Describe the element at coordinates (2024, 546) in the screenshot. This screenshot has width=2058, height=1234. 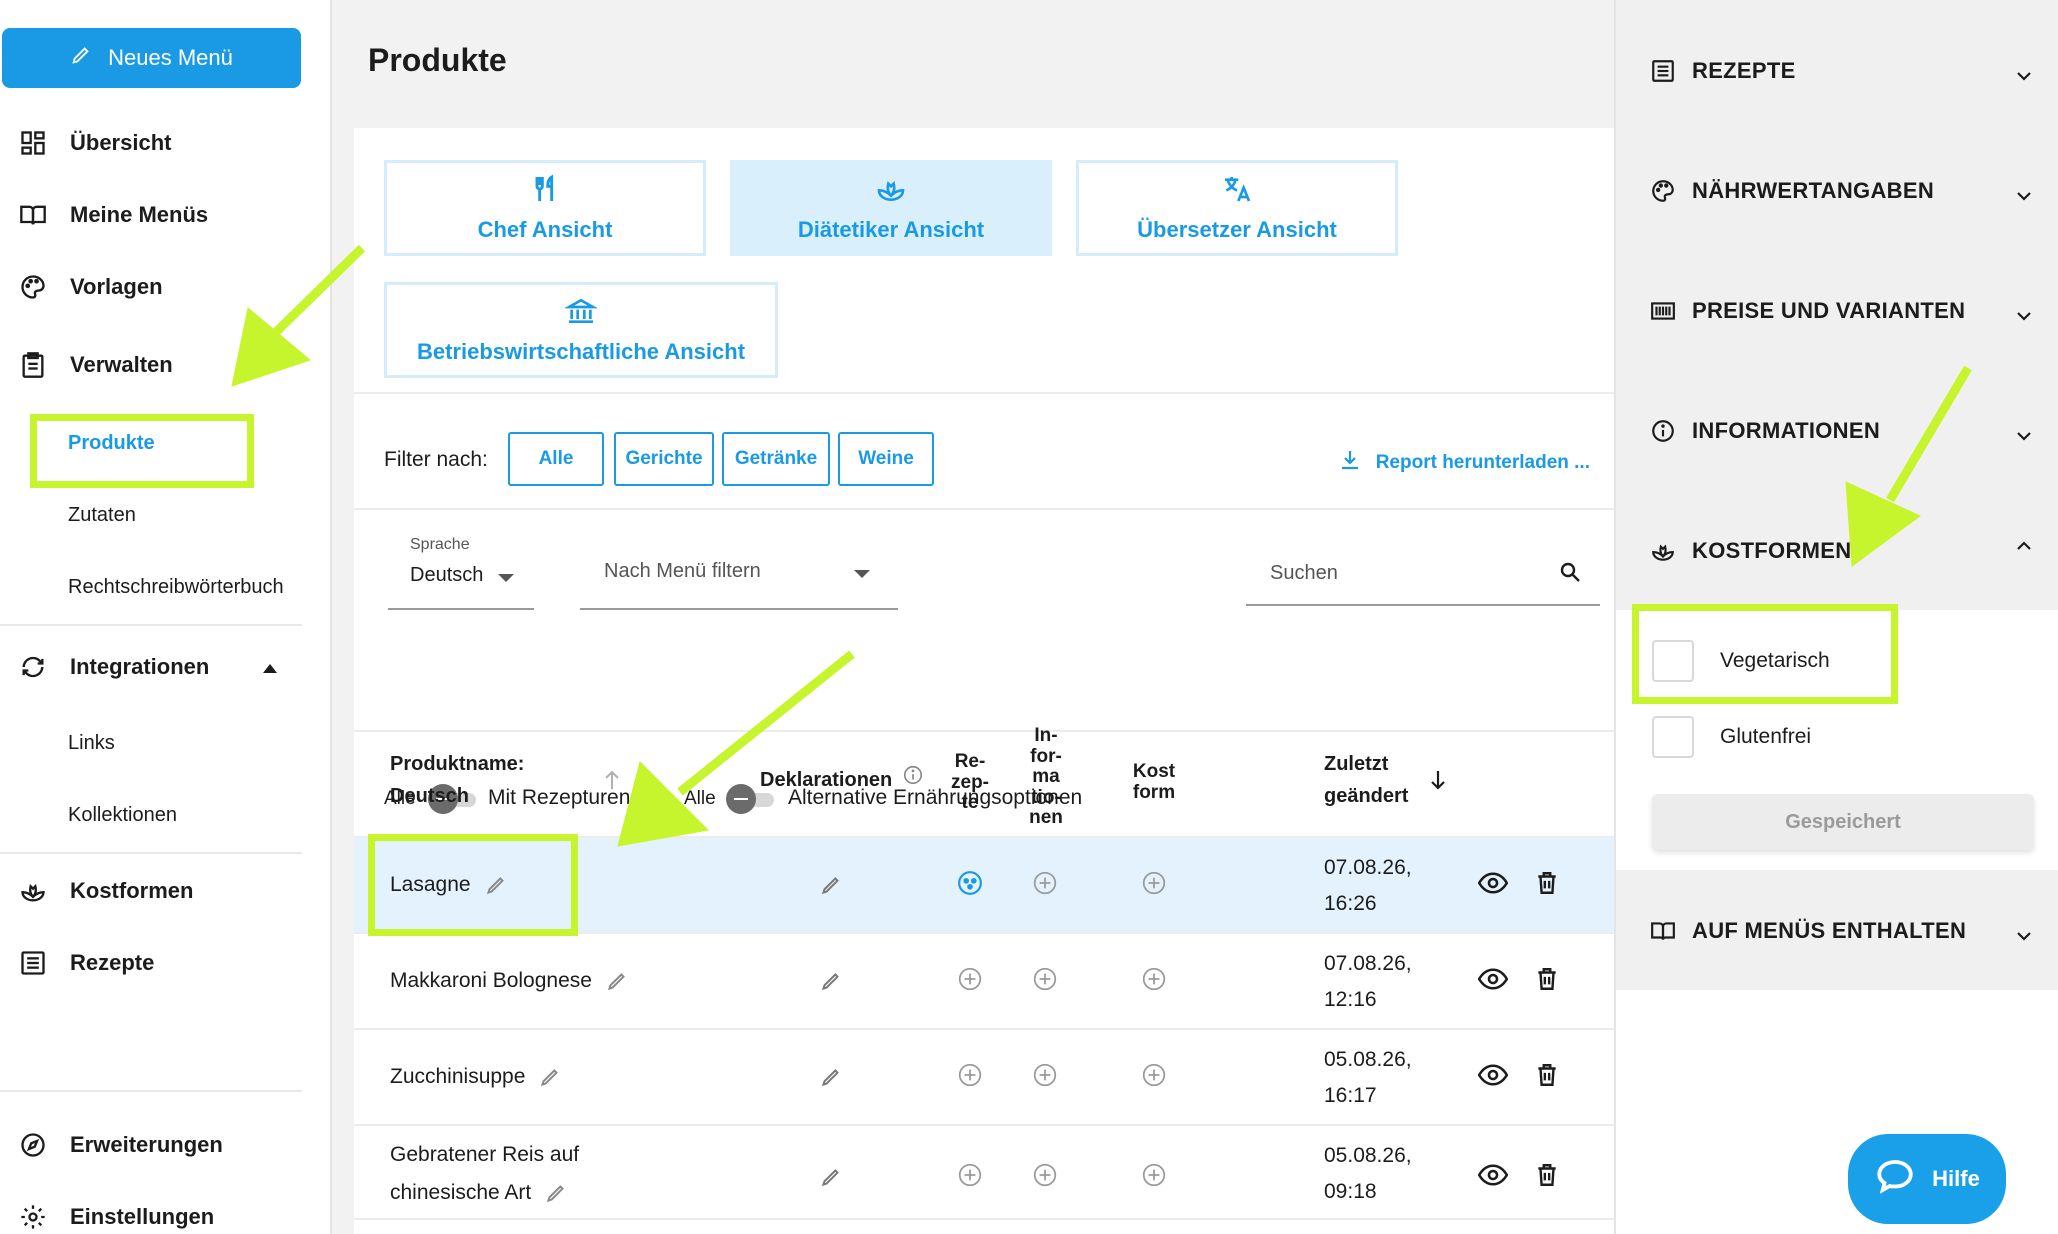
I see `chevron-up-icon` at that location.